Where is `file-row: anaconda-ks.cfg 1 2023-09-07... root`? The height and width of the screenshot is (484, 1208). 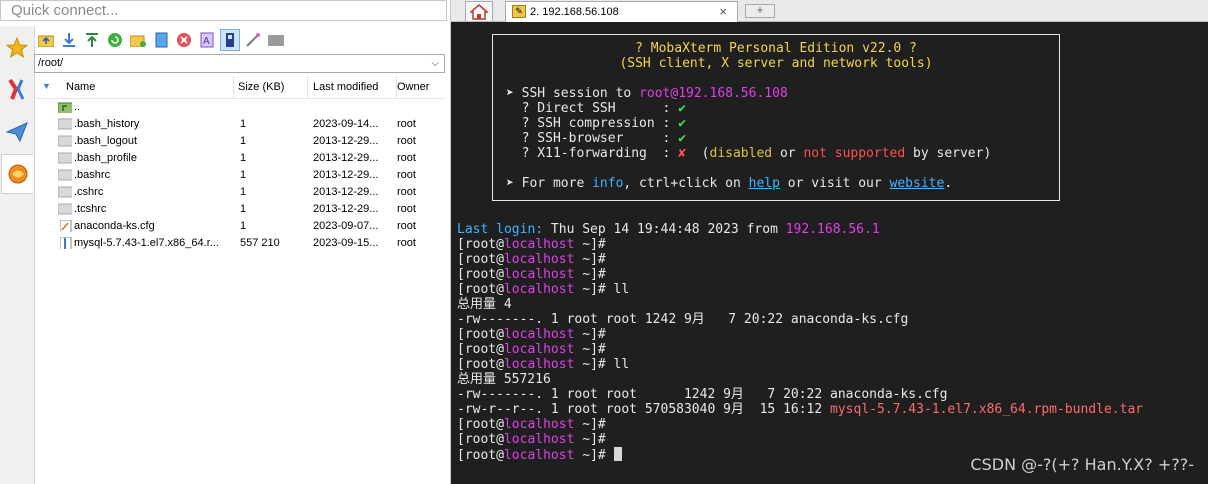 file-row: anaconda-ks.cfg 1 2023-09-07... root is located at coordinates (241, 226).